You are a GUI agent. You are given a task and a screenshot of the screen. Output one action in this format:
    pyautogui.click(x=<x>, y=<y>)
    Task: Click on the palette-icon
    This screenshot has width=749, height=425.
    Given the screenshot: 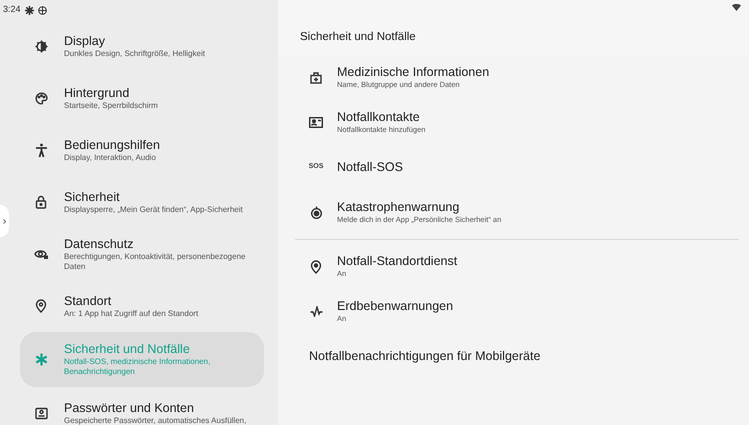 What is the action you would take?
    pyautogui.click(x=41, y=98)
    